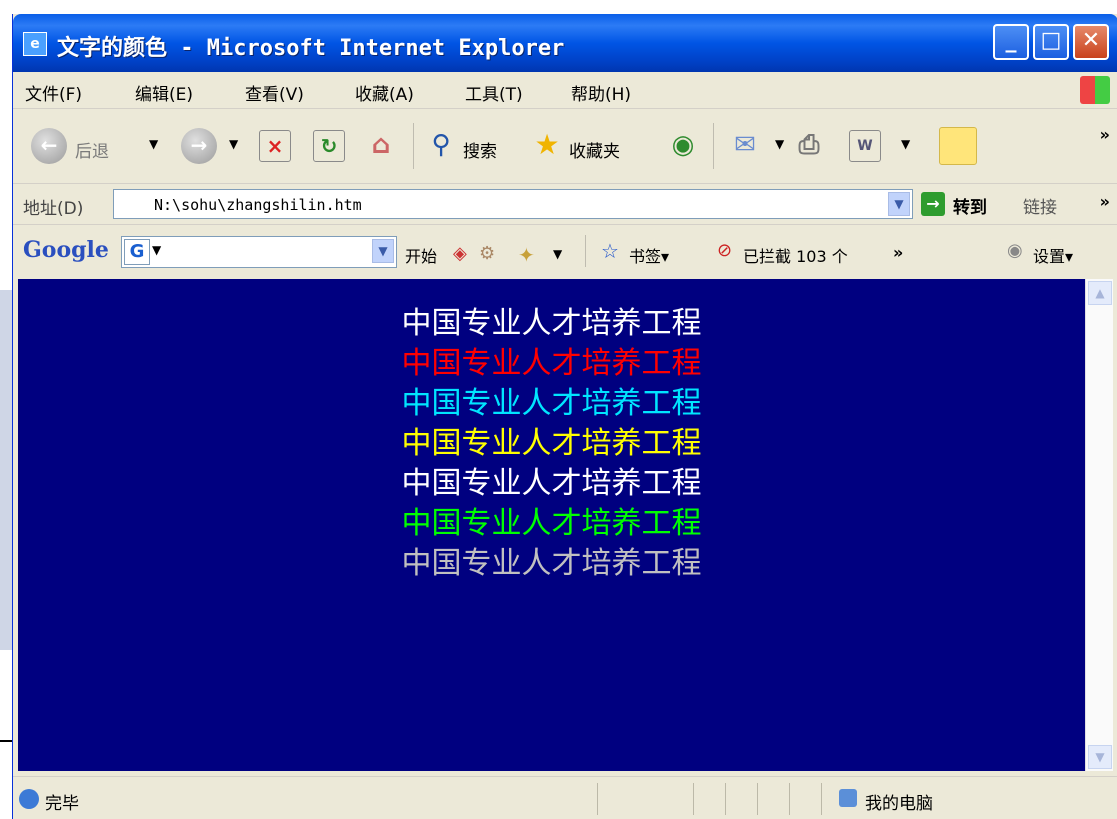 The height and width of the screenshot is (819, 1117). I want to click on menu-favorites: 收藏(A), so click(384, 92).